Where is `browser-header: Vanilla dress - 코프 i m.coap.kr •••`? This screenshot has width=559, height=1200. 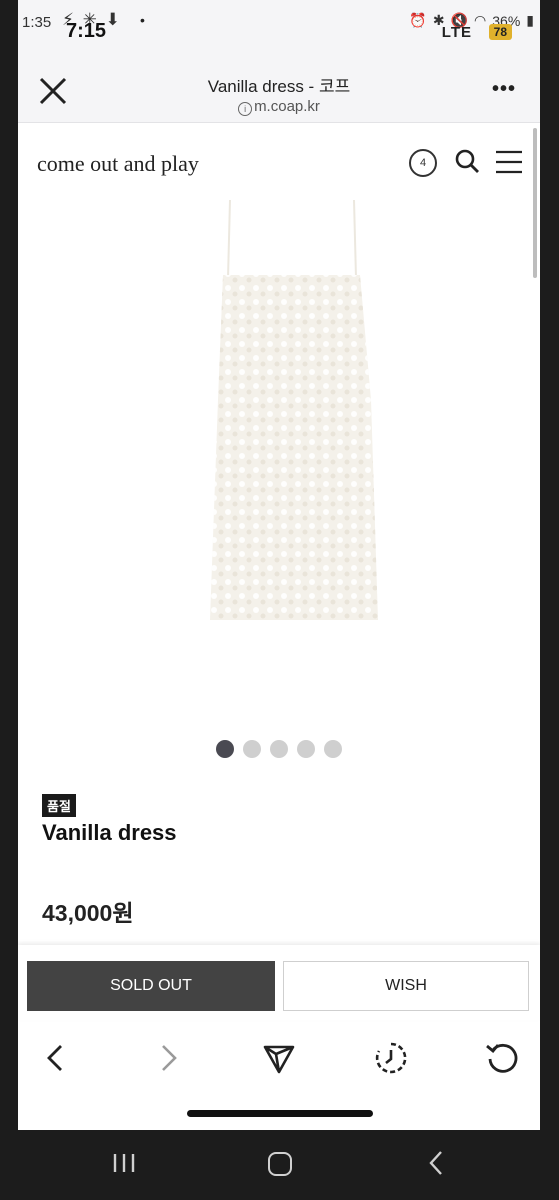
browser-header: Vanilla dress - 코프 i m.coap.kr ••• is located at coordinates (279, 85).